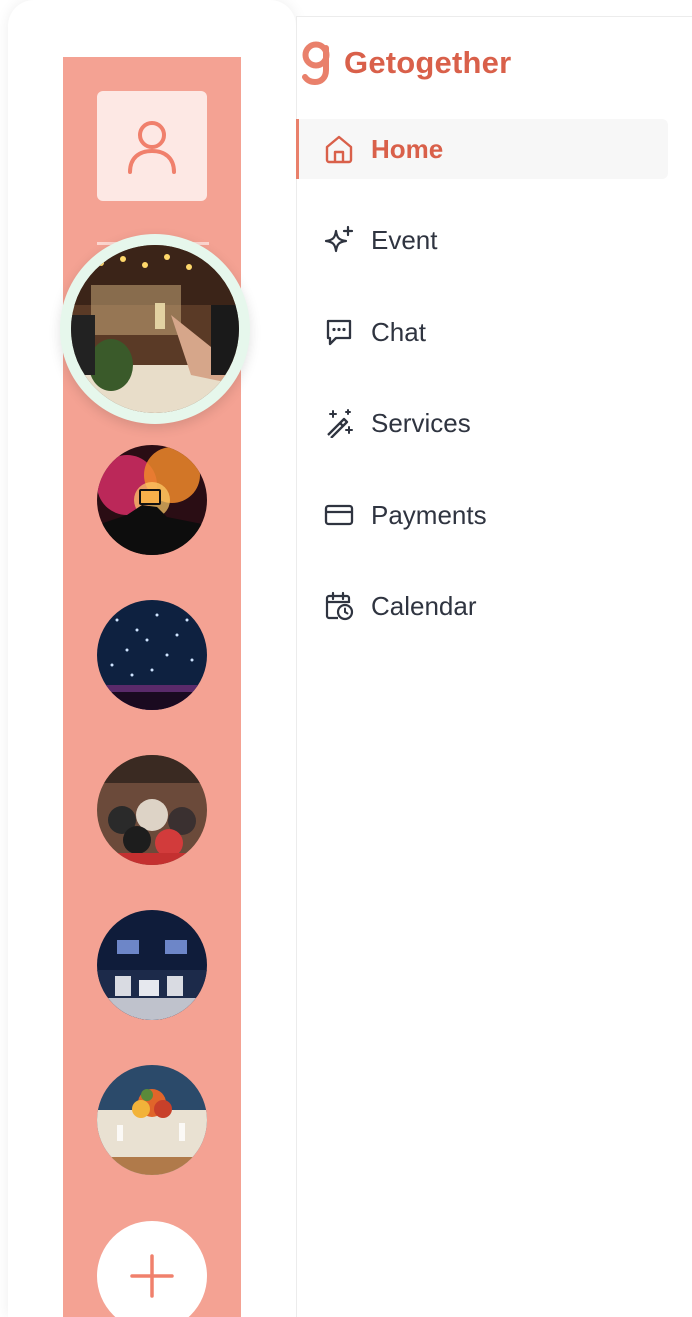 This screenshot has height=1317, width=692. What do you see at coordinates (339, 332) in the screenshot?
I see `chat-icon` at bounding box center [339, 332].